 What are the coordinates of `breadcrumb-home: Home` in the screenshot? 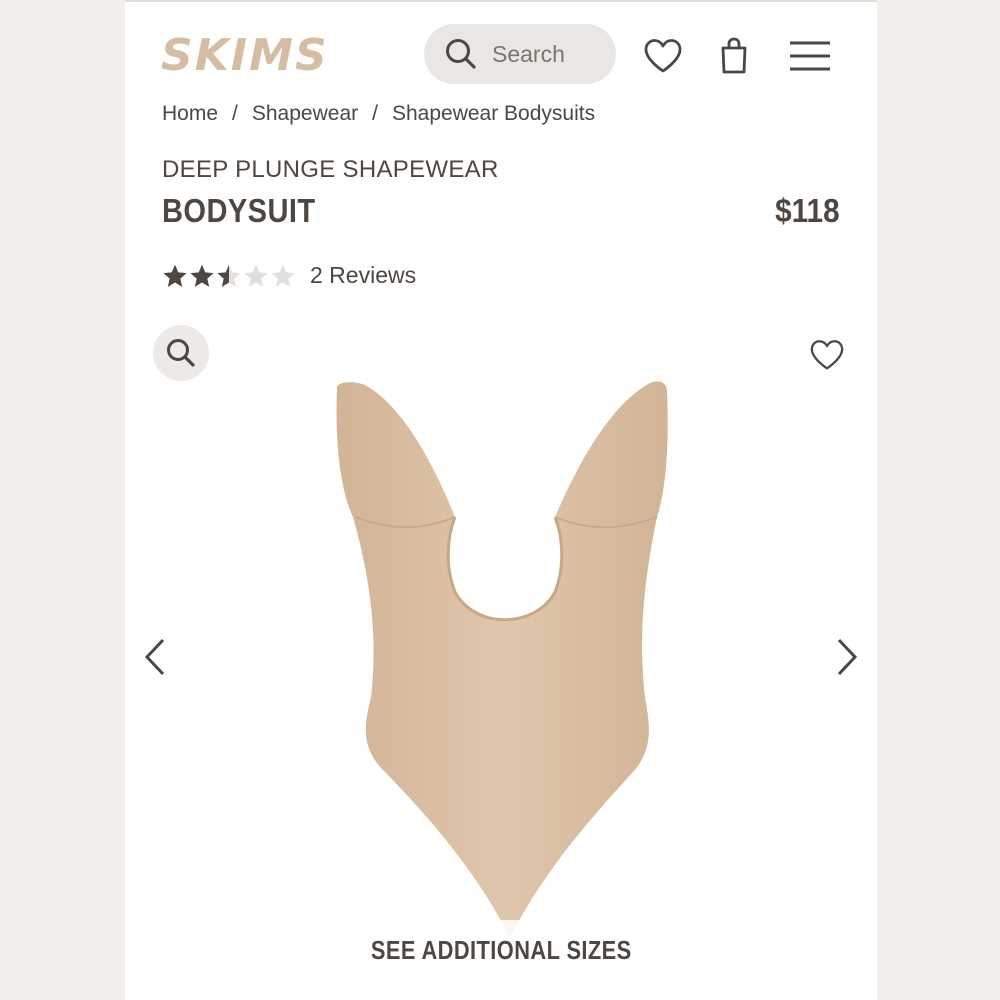 It's located at (190, 114).